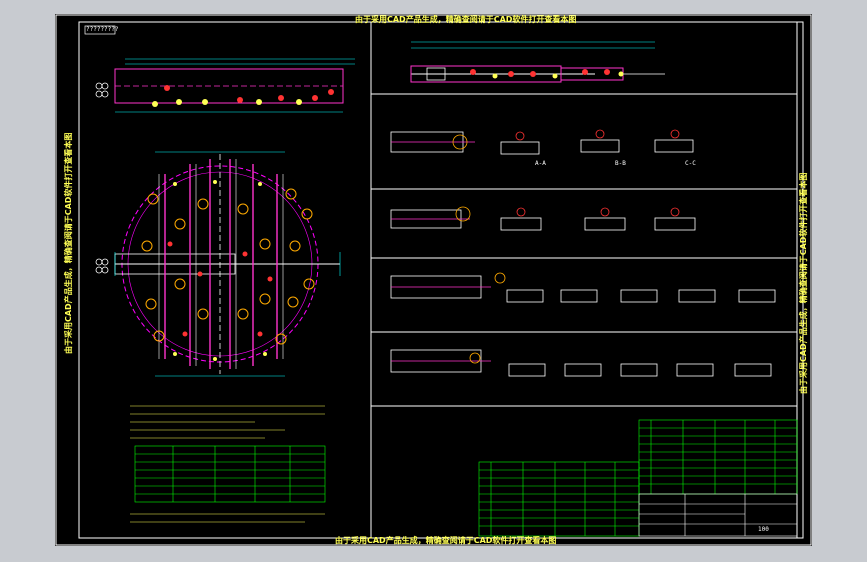  Describe the element at coordinates (540, 163) in the screenshot. I see `section-label-a: A-A` at that location.